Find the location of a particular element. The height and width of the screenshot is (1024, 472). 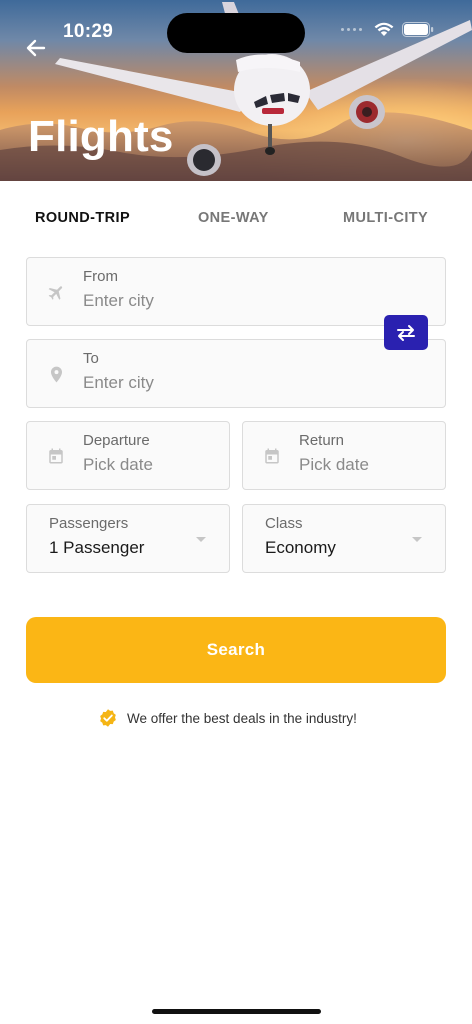

swap-cities-button is located at coordinates (406, 332).